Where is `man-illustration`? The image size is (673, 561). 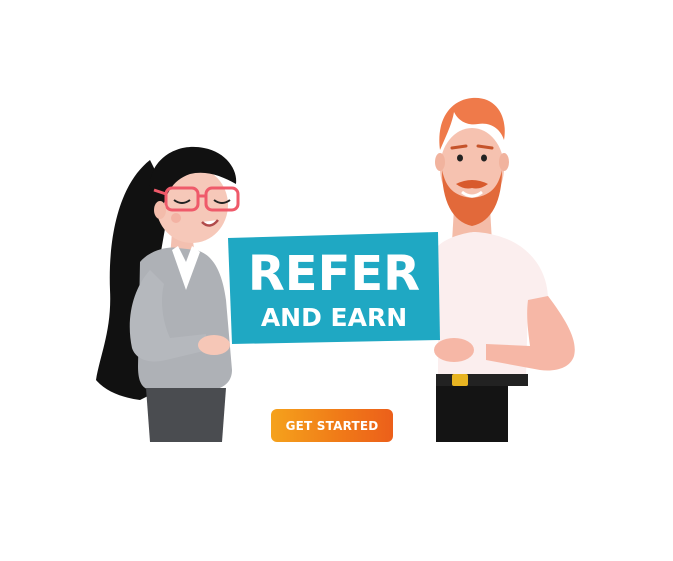 man-illustration is located at coordinates (504, 269).